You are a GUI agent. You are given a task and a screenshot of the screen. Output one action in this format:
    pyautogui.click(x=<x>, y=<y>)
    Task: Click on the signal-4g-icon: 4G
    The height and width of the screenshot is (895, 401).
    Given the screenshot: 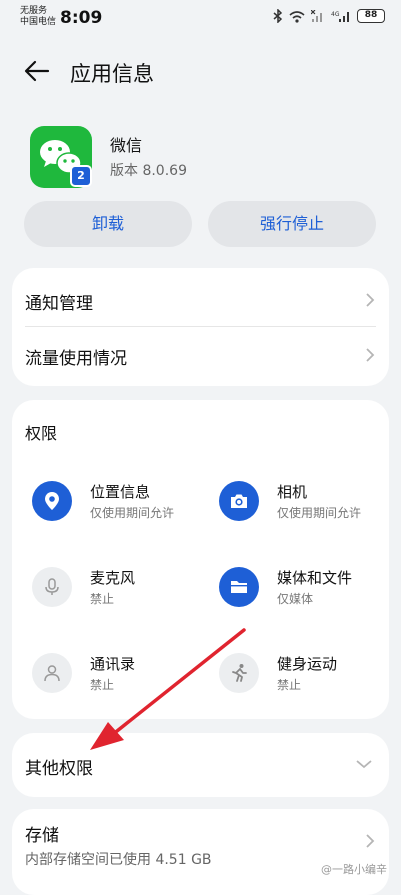 What is the action you would take?
    pyautogui.click(x=340, y=16)
    